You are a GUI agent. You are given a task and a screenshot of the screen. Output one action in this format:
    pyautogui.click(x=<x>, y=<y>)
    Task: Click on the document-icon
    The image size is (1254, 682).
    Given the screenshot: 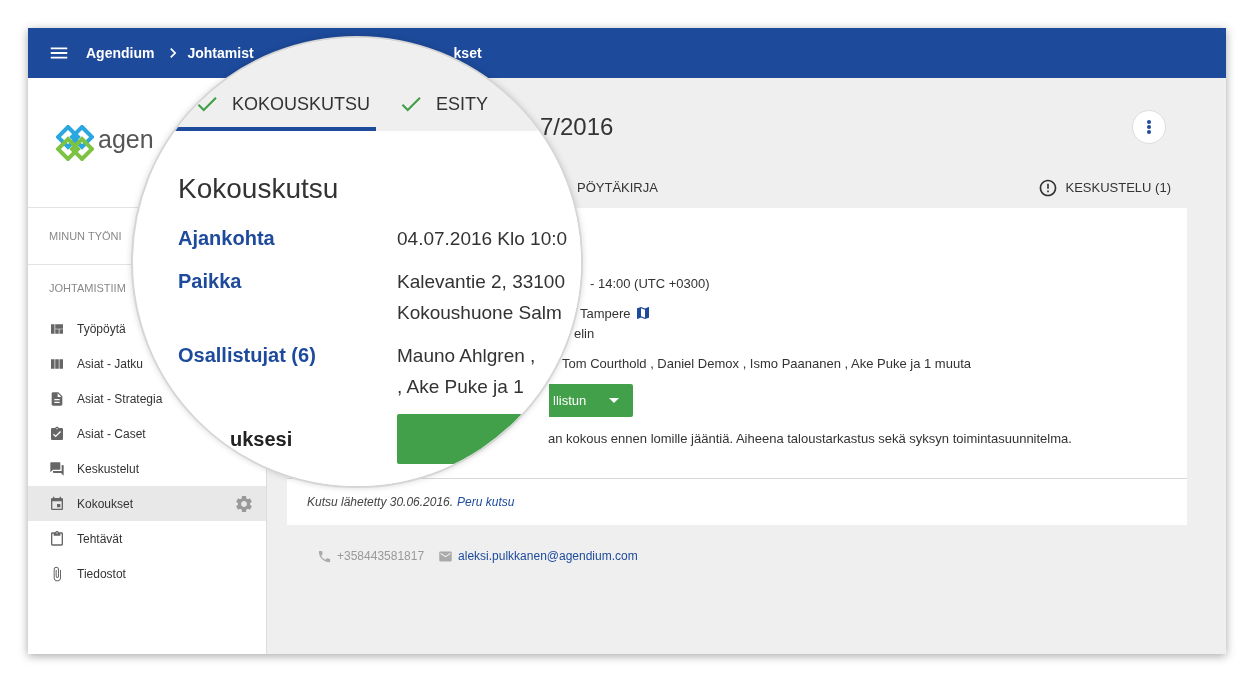 What is the action you would take?
    pyautogui.click(x=57, y=398)
    